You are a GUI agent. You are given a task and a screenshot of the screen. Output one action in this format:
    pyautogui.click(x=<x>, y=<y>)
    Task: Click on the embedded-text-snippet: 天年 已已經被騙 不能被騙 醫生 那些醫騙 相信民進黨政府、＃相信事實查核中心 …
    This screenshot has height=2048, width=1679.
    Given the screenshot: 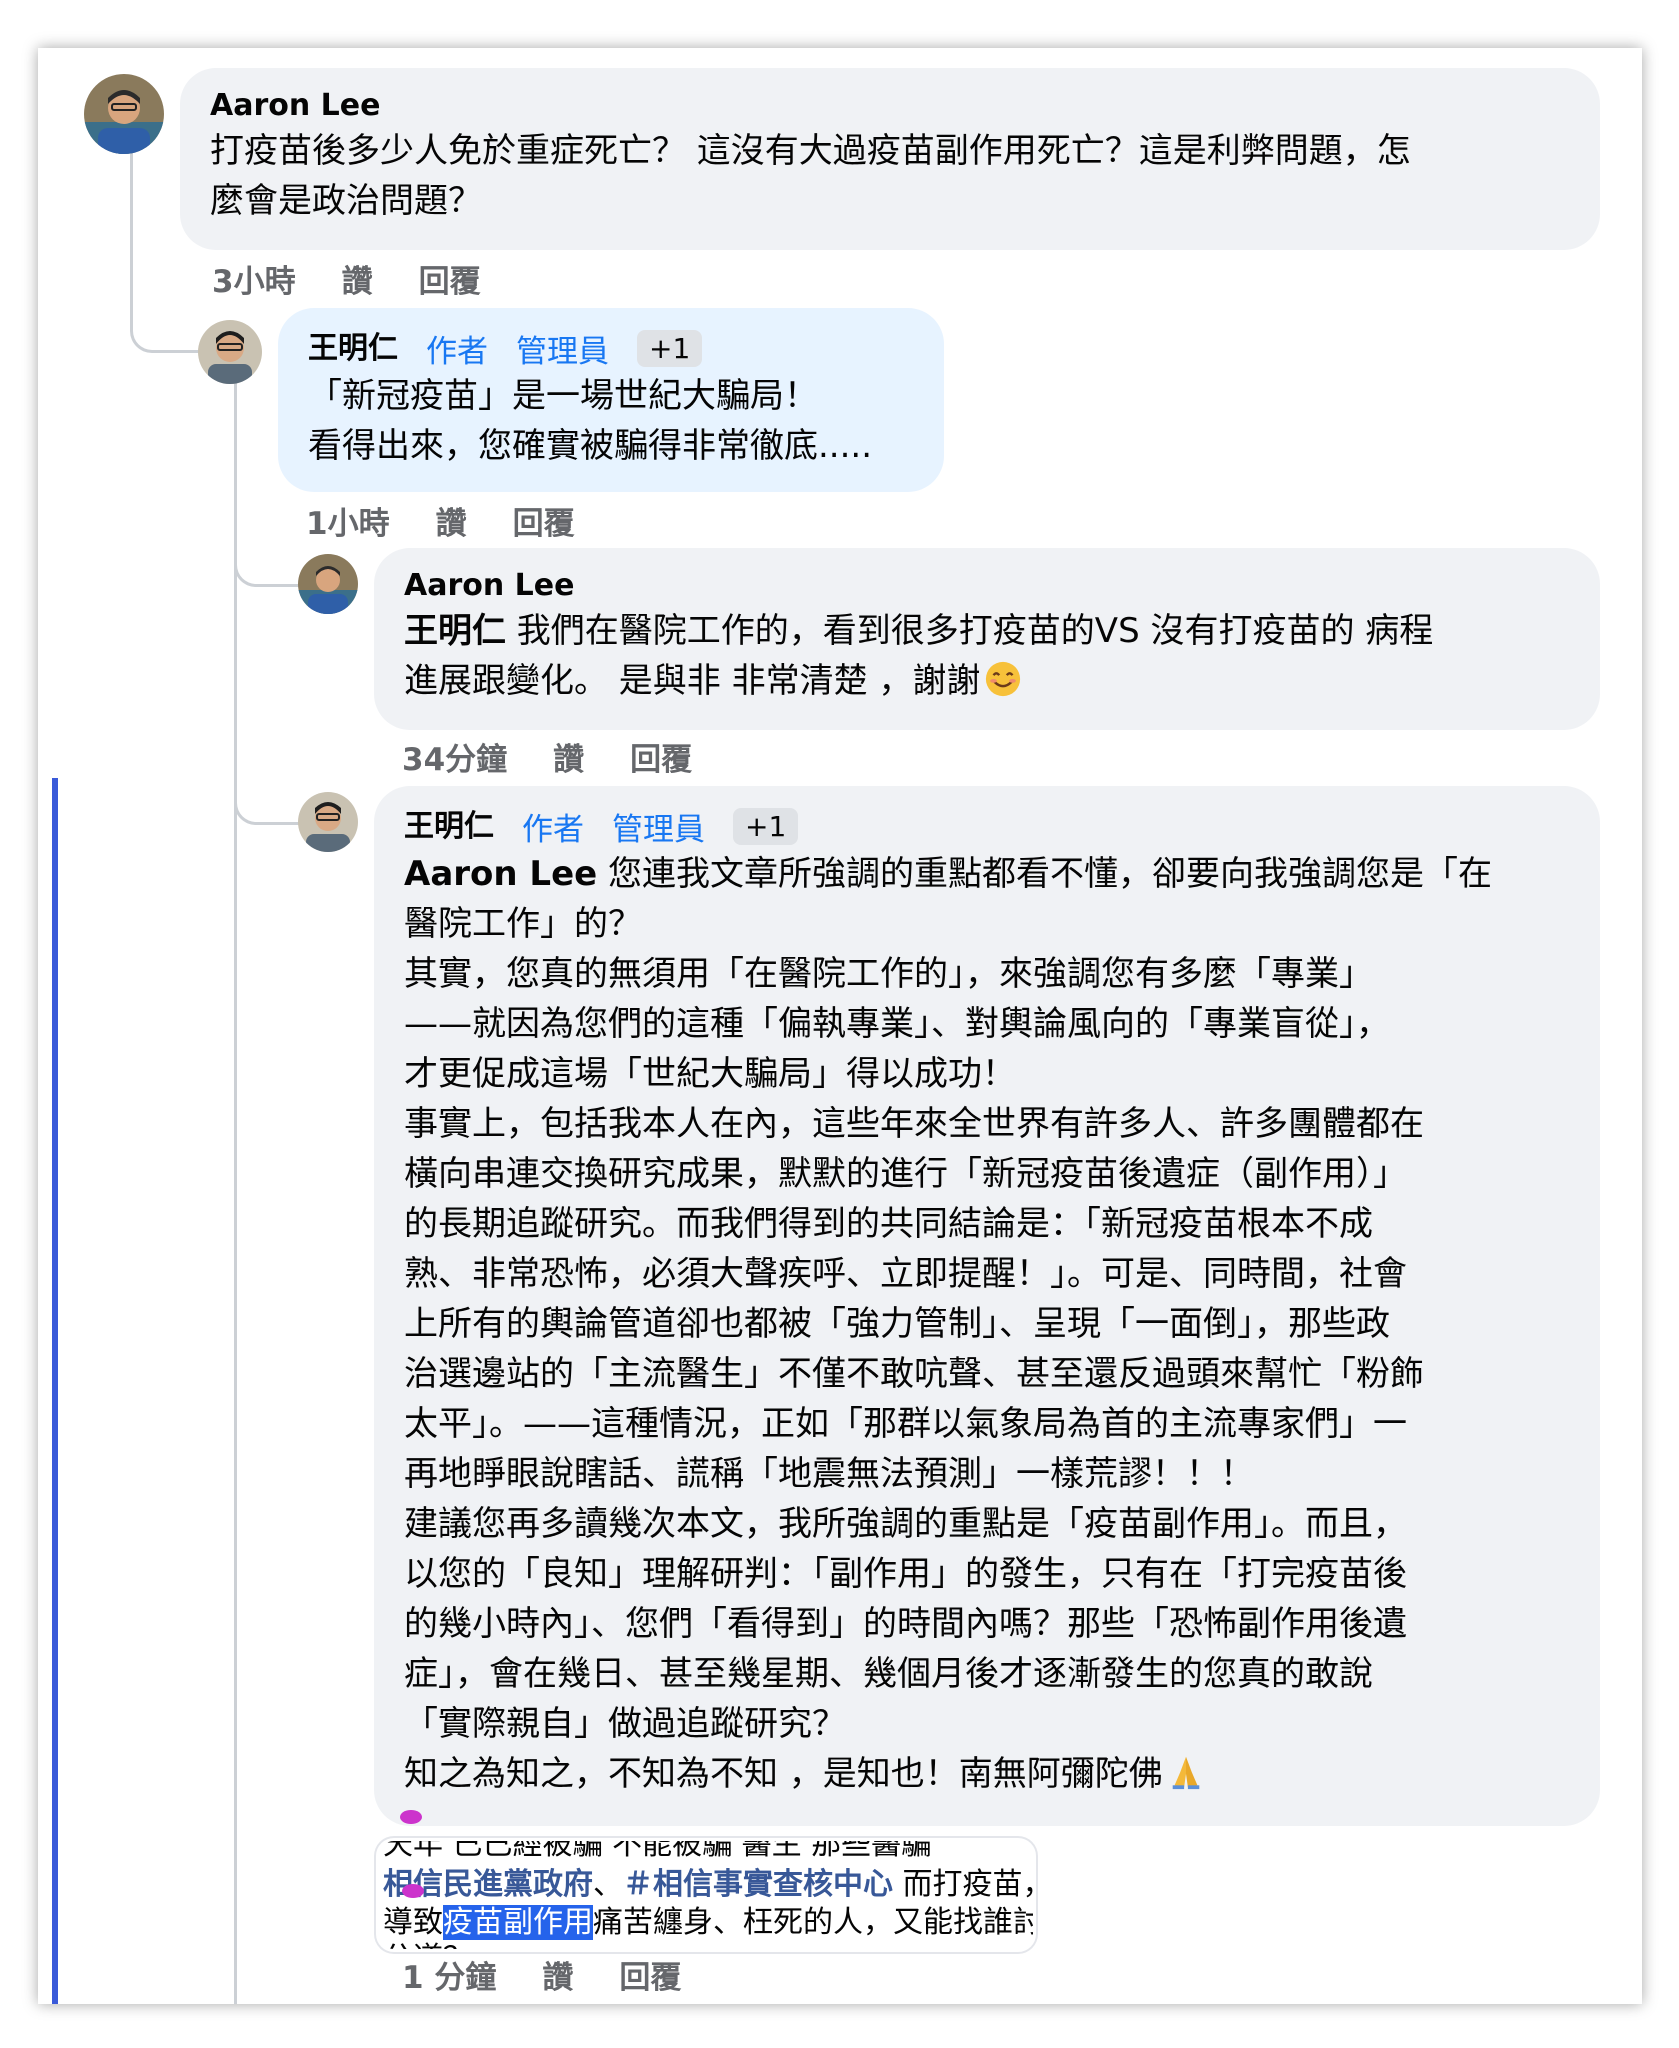 What is the action you would take?
    pyautogui.click(x=706, y=1895)
    